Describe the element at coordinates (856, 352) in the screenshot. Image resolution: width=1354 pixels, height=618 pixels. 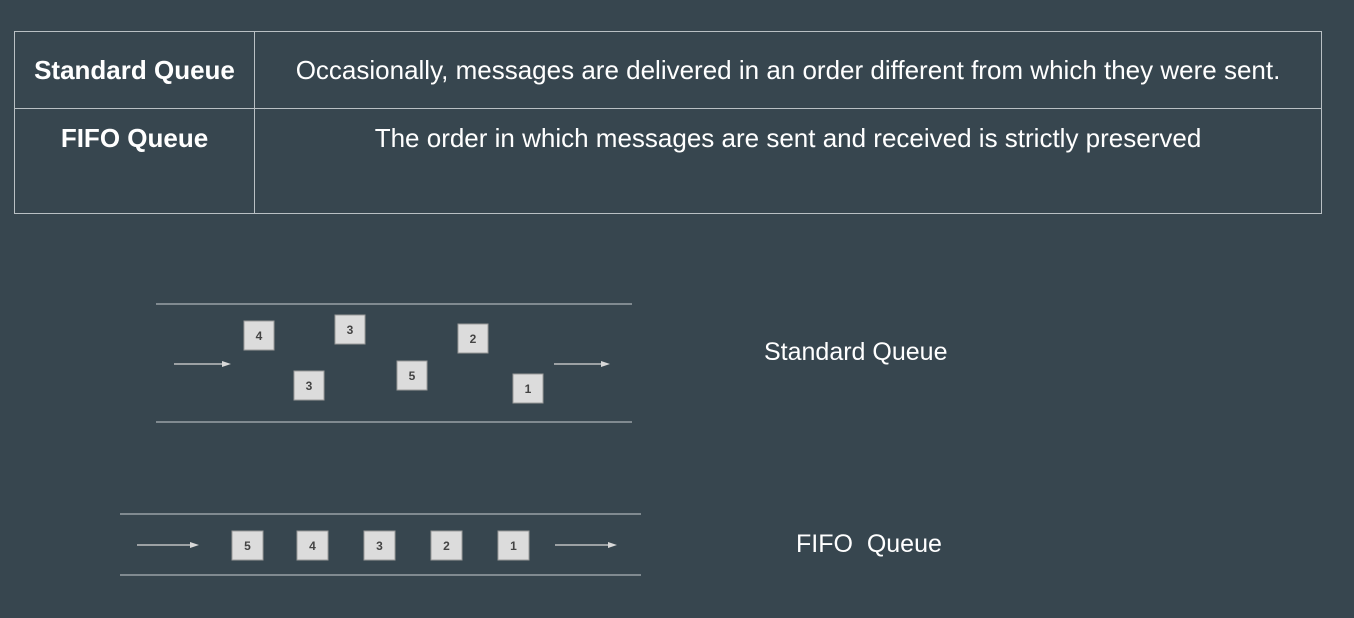
I see `standard-queue-caption: Standard Queue` at that location.